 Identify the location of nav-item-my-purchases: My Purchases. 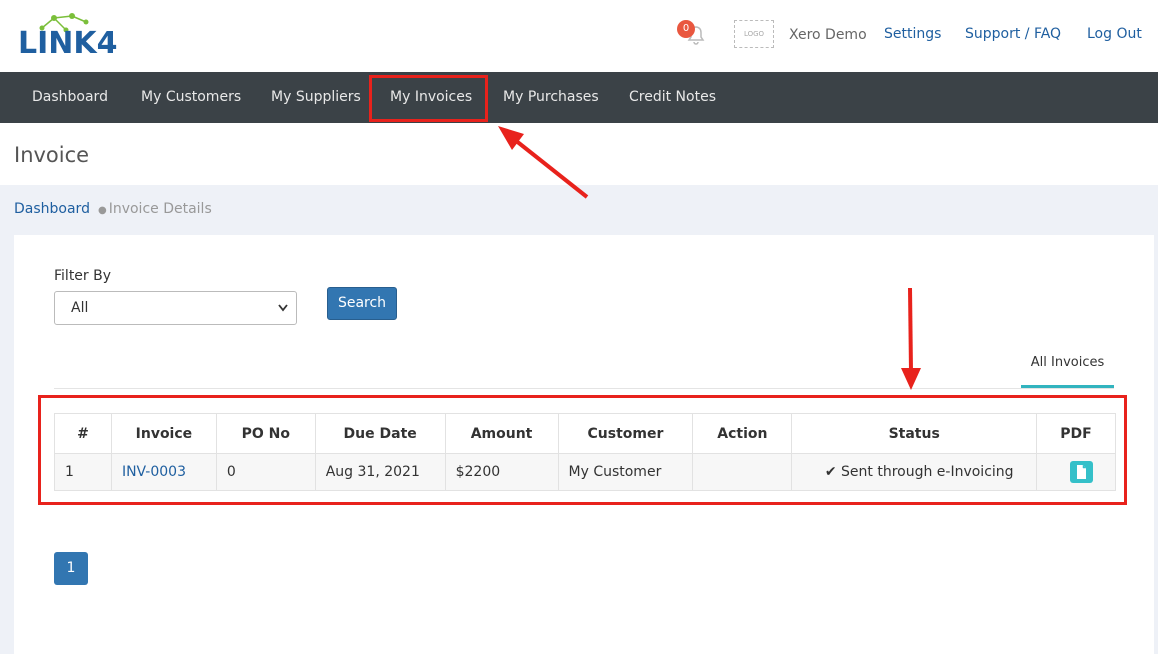
(551, 97).